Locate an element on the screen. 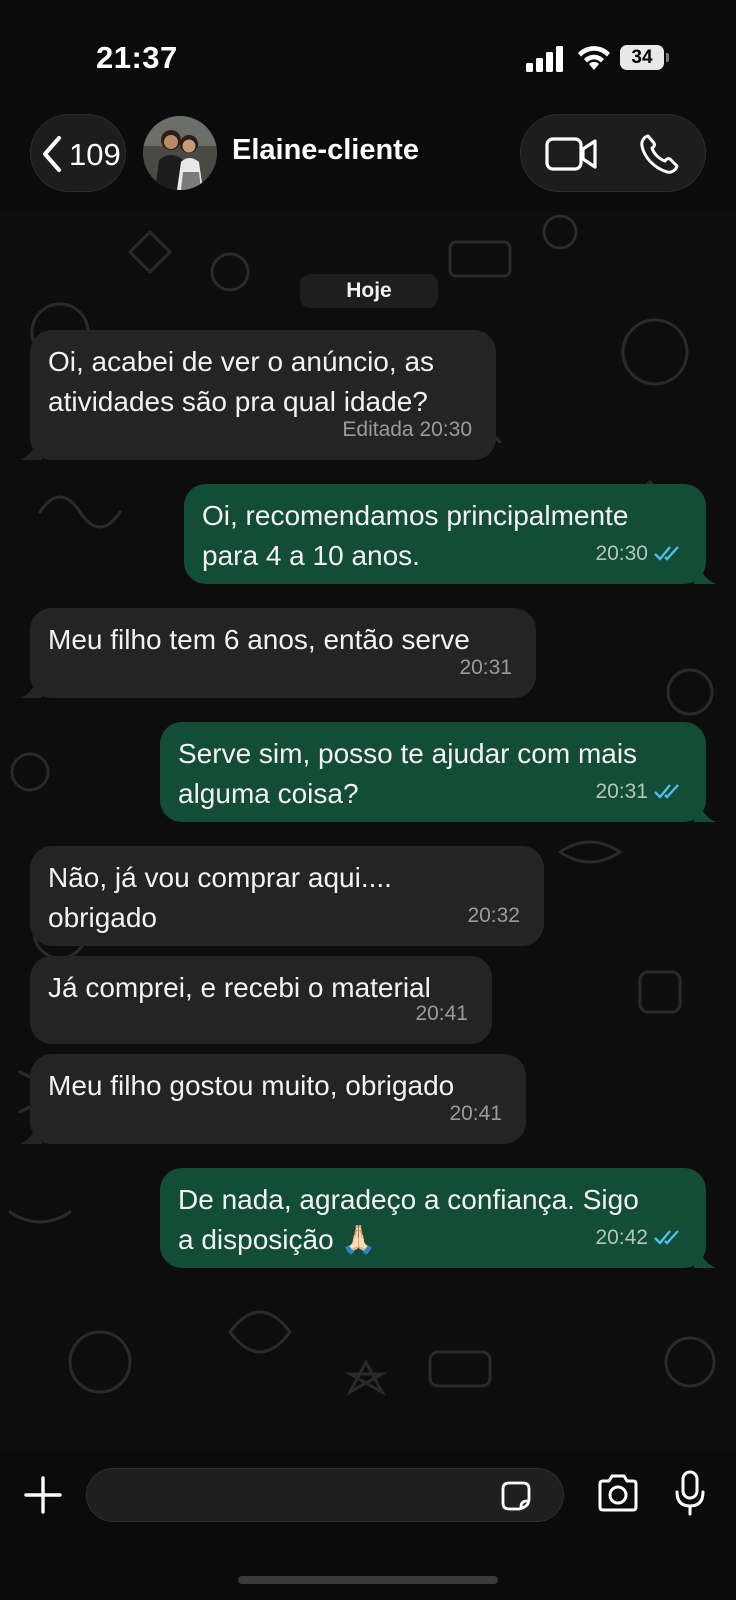 The image size is (736, 1600). cellular-signal-icon is located at coordinates (544, 59).